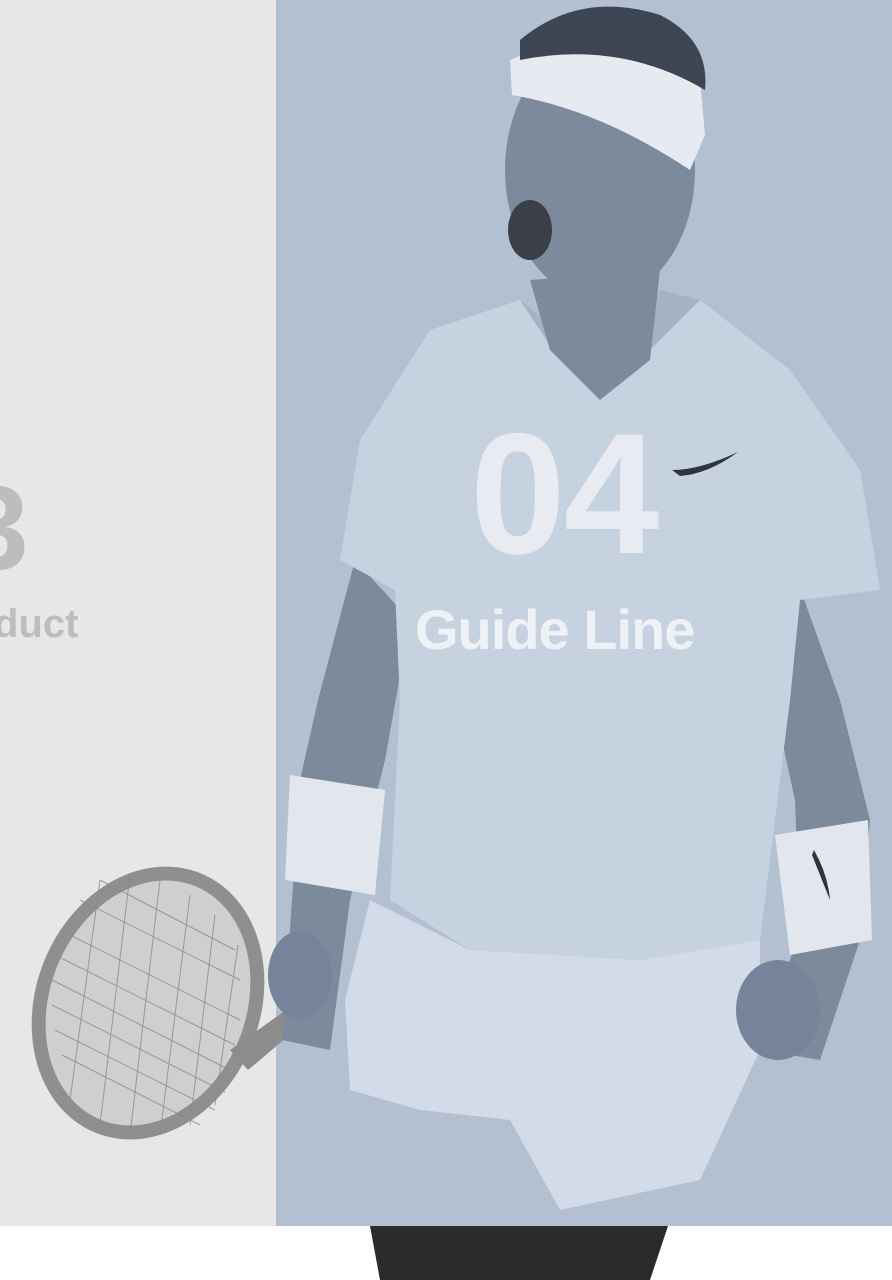 This screenshot has height=1280, width=892. Describe the element at coordinates (171, 1003) in the screenshot. I see `tennis-racket-image` at that location.